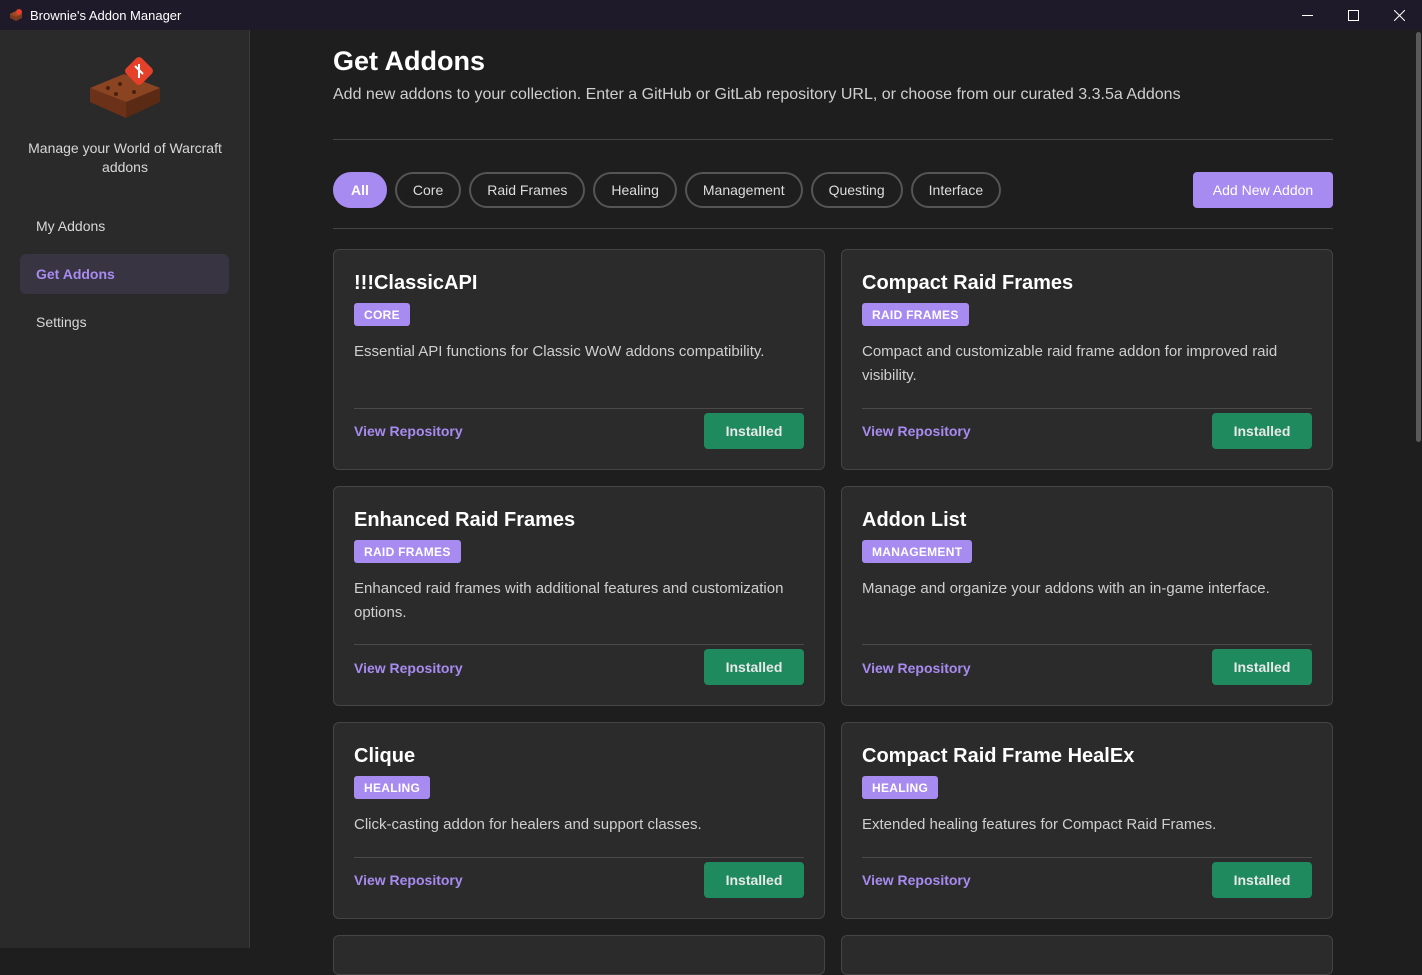 The height and width of the screenshot is (975, 1422). What do you see at coordinates (635, 190) in the screenshot?
I see `filter-healing: Healing` at bounding box center [635, 190].